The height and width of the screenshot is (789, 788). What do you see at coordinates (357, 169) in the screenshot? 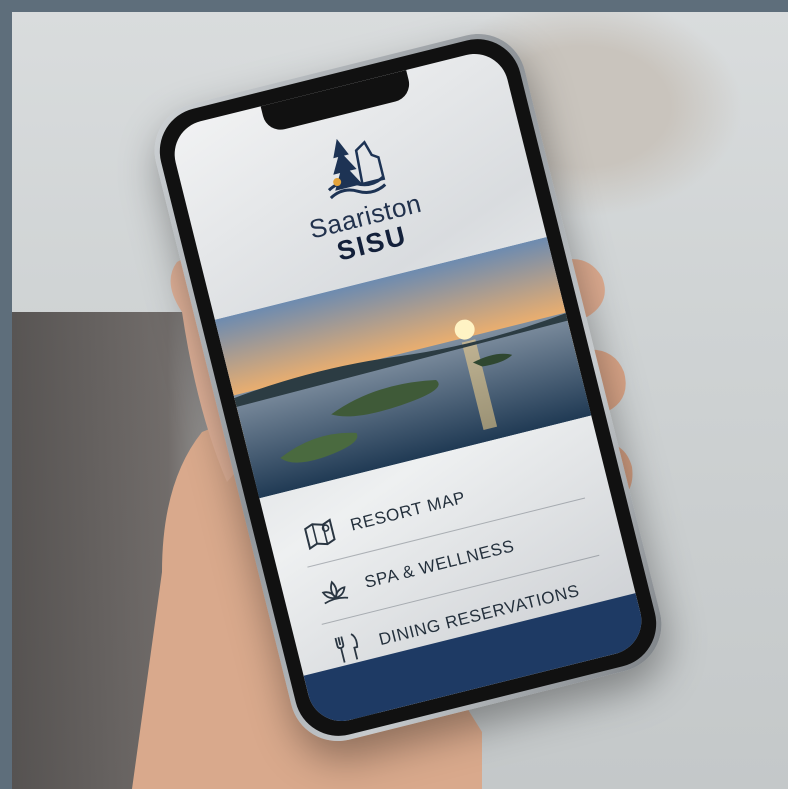
I see `brand-logo-icon` at bounding box center [357, 169].